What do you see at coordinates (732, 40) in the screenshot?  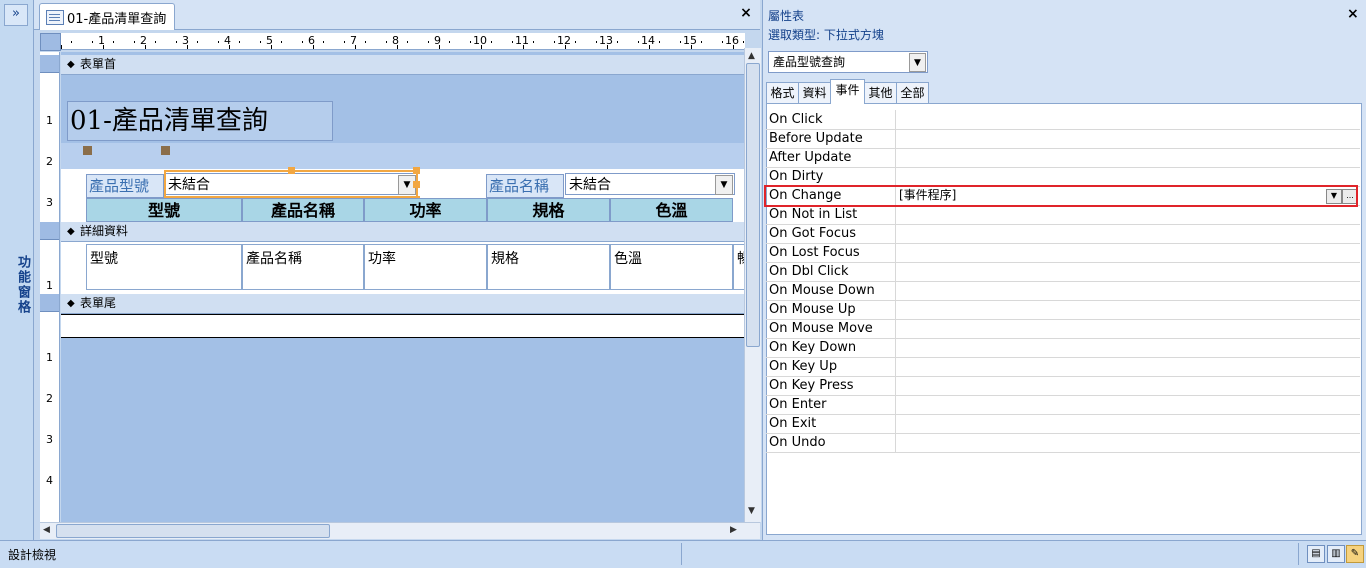 I see `ruler-number: 16` at bounding box center [732, 40].